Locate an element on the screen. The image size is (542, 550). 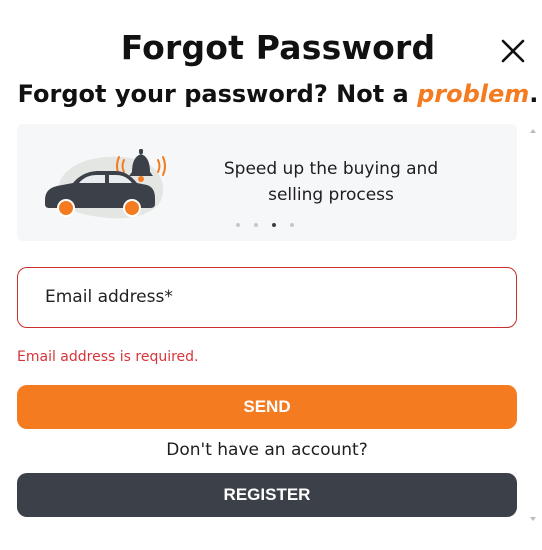
subtitle-suffix: . is located at coordinates (534, 94).